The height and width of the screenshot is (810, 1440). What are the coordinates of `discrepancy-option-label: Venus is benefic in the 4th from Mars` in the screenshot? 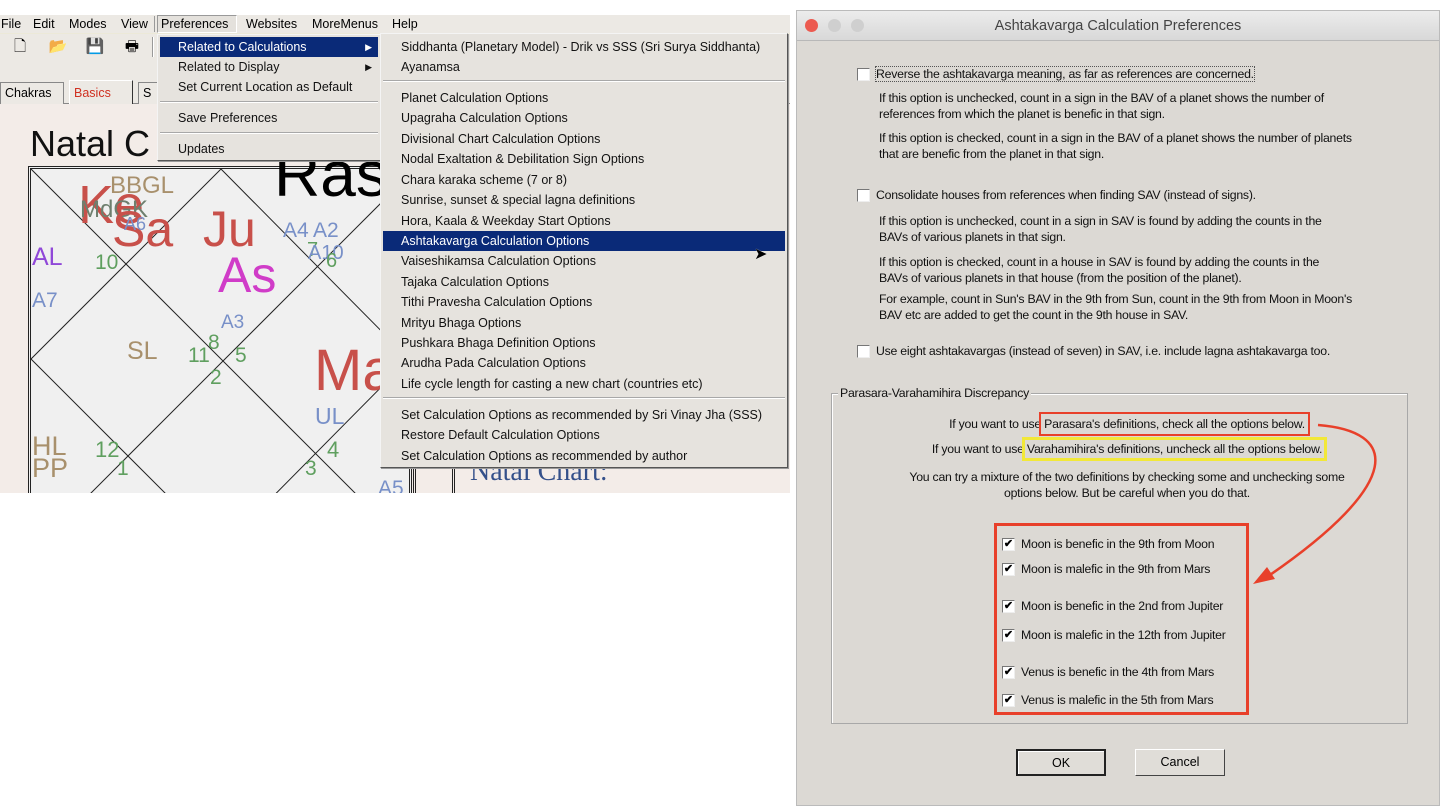 It's located at (1117, 672).